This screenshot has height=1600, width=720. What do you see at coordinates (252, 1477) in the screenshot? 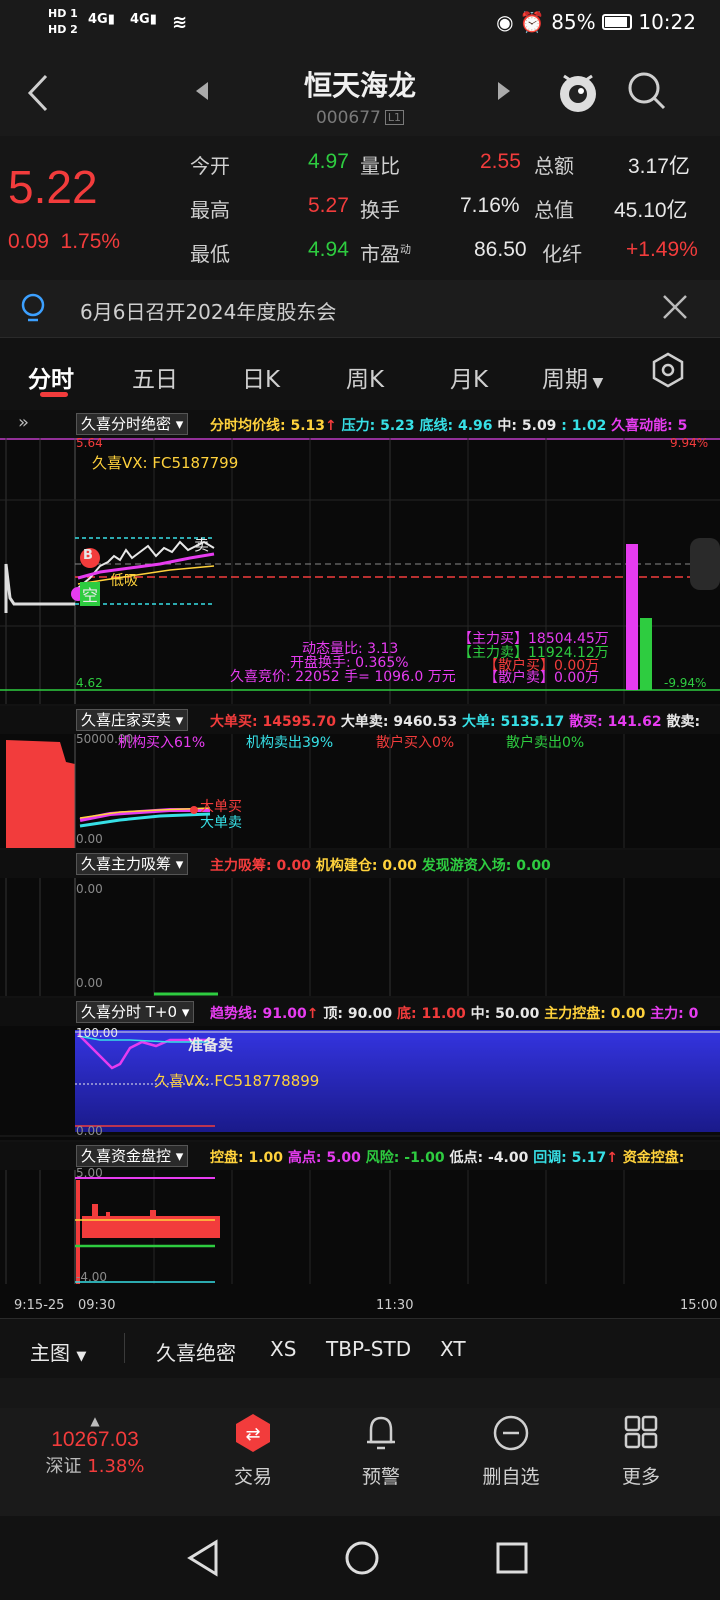
I see `nav-trade-label: 交易` at bounding box center [252, 1477].